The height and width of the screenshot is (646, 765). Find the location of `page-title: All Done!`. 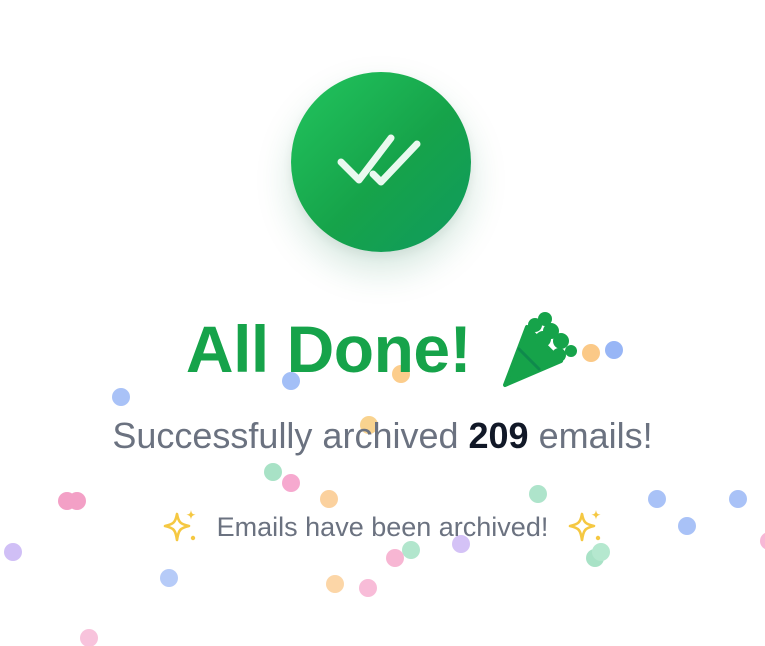

page-title: All Done! is located at coordinates (328, 349).